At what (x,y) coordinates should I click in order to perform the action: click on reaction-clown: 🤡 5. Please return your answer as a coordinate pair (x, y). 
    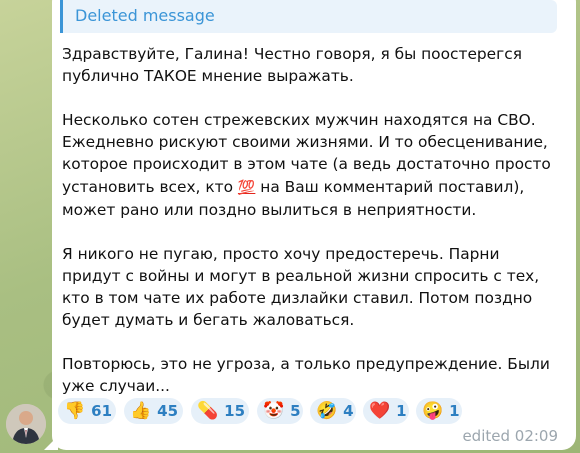
    Looking at the image, I should click on (280, 411).